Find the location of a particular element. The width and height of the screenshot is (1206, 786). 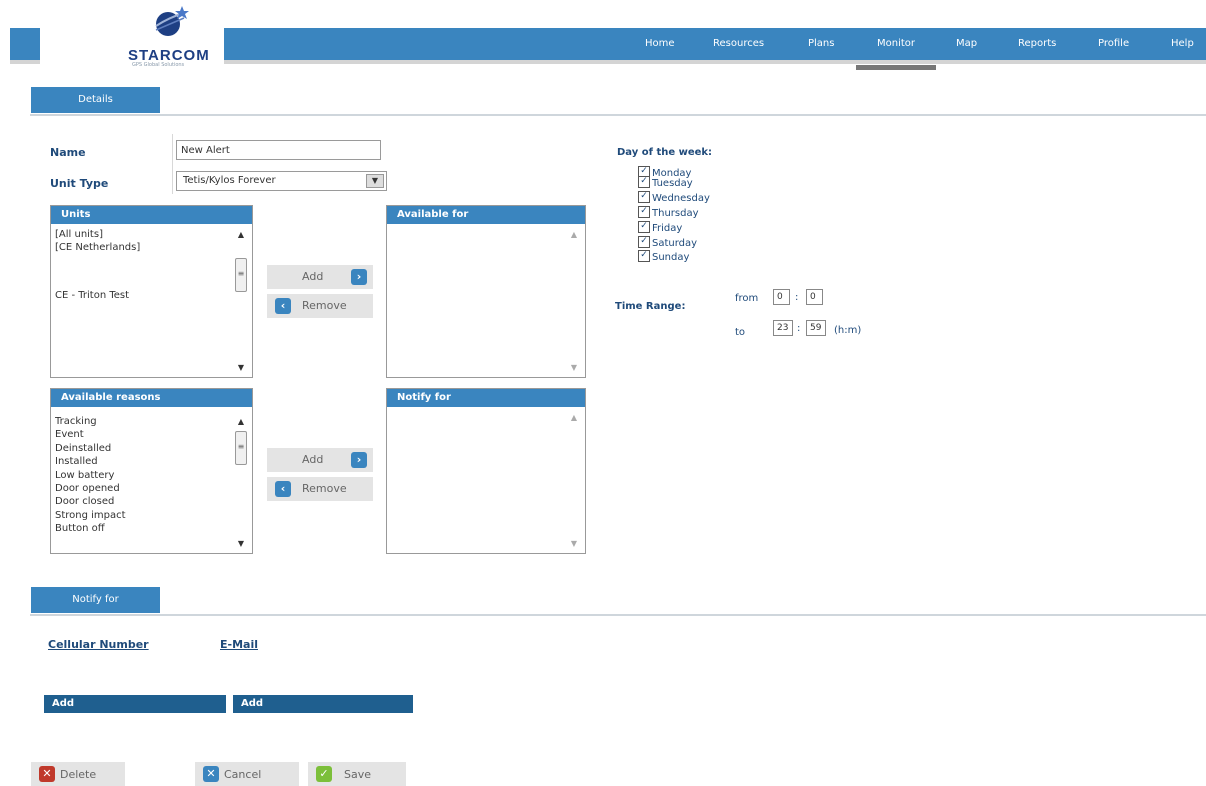

cancel-button: ✕ Cancel is located at coordinates (247, 774).